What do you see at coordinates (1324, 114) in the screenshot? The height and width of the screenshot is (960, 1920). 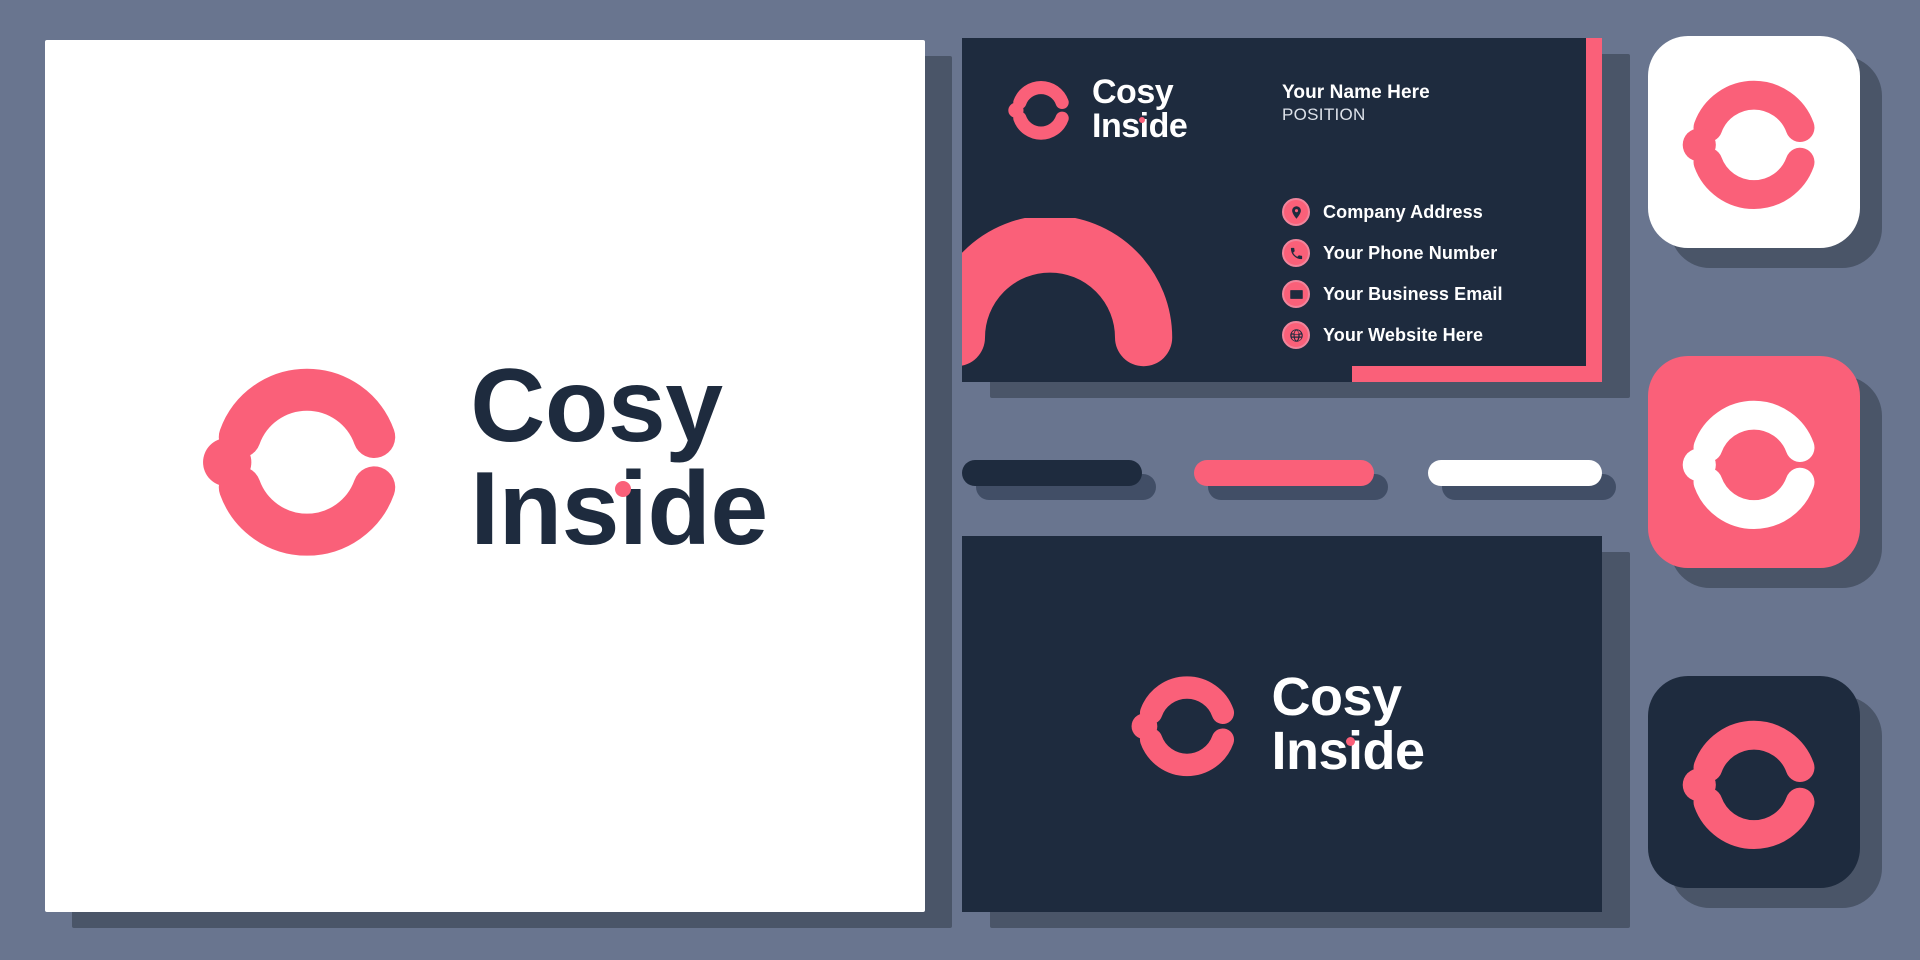 I see `card-person-position: POSITION` at bounding box center [1324, 114].